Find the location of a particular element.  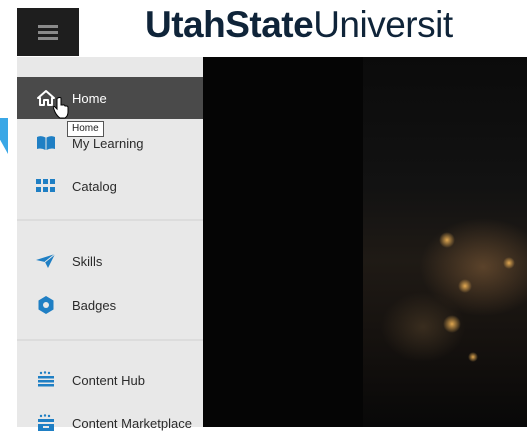

accent-bracket is located at coordinates (4, 136).